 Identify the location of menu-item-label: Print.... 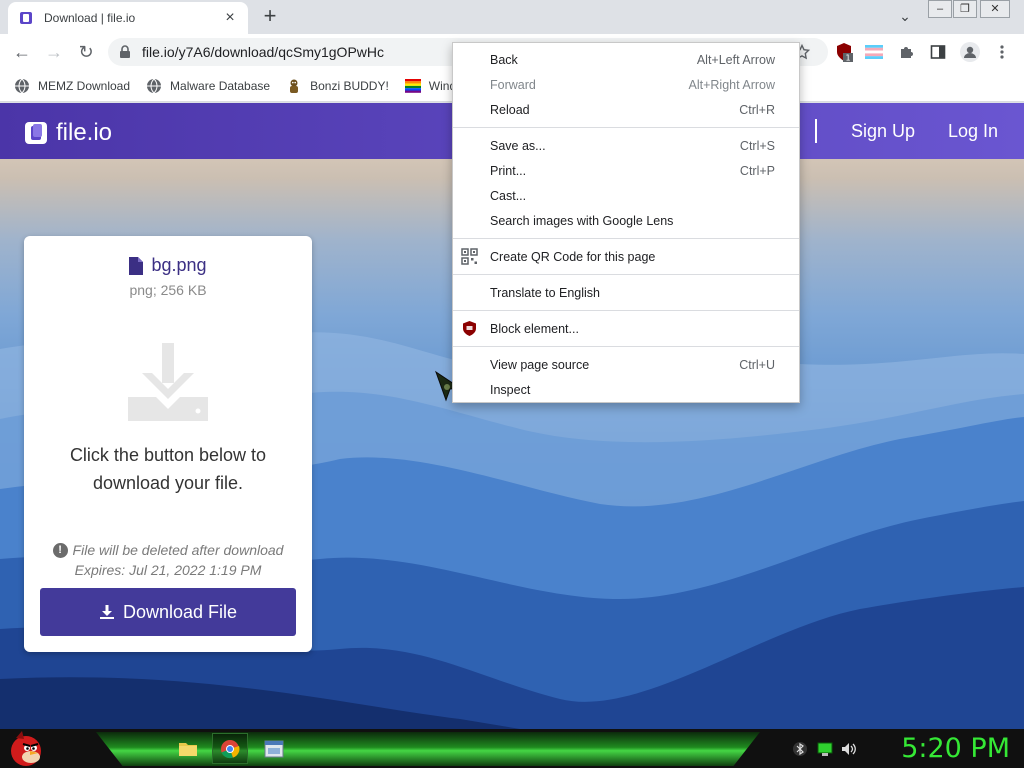
(508, 170).